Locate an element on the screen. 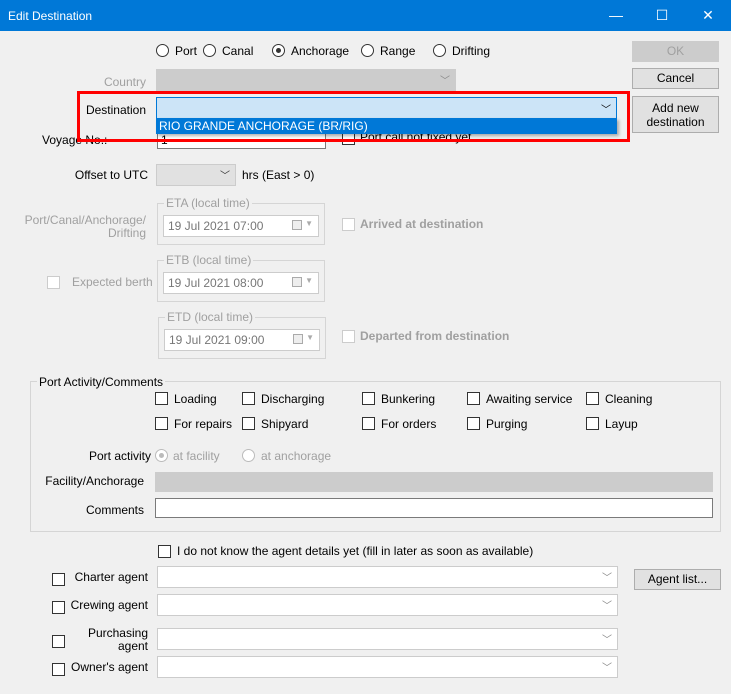  radio-range is located at coordinates (367, 50).